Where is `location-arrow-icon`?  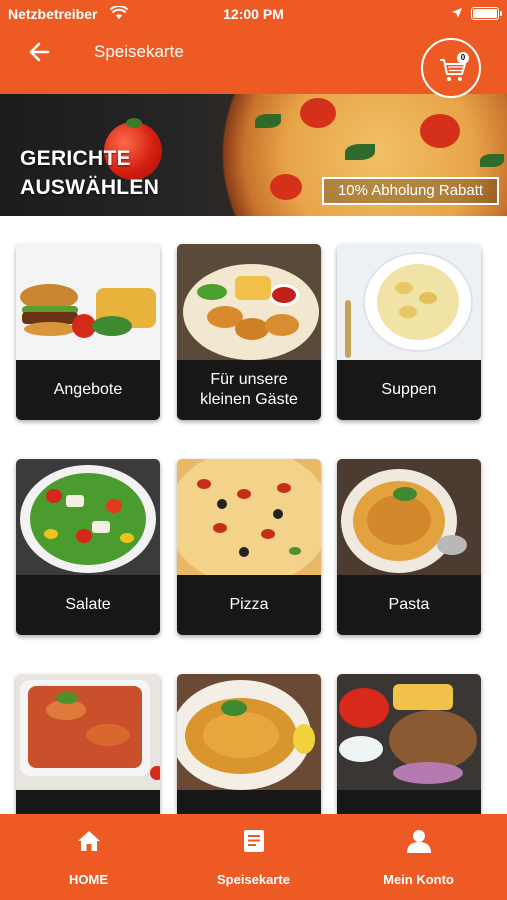
location-arrow-icon is located at coordinates (457, 15).